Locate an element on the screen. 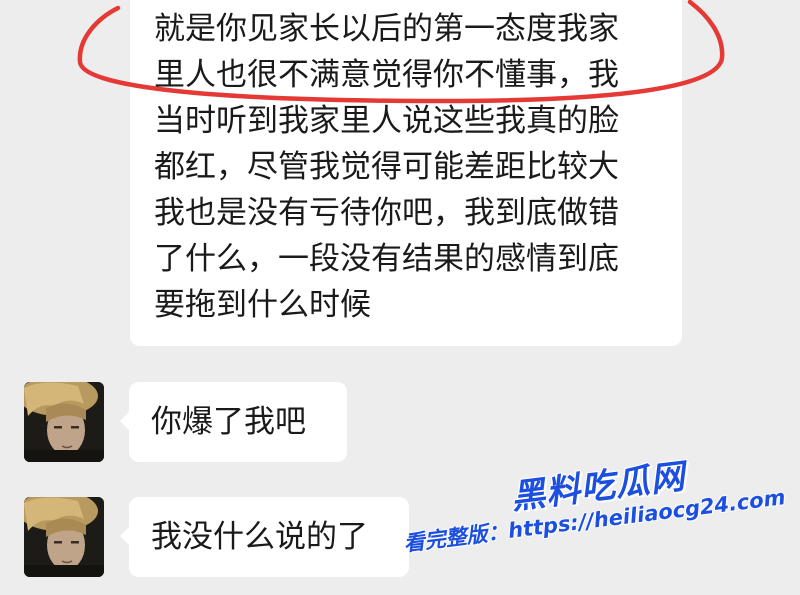  message-line: 都红，尽管我觉得可能差距比较大 is located at coordinates (386, 167).